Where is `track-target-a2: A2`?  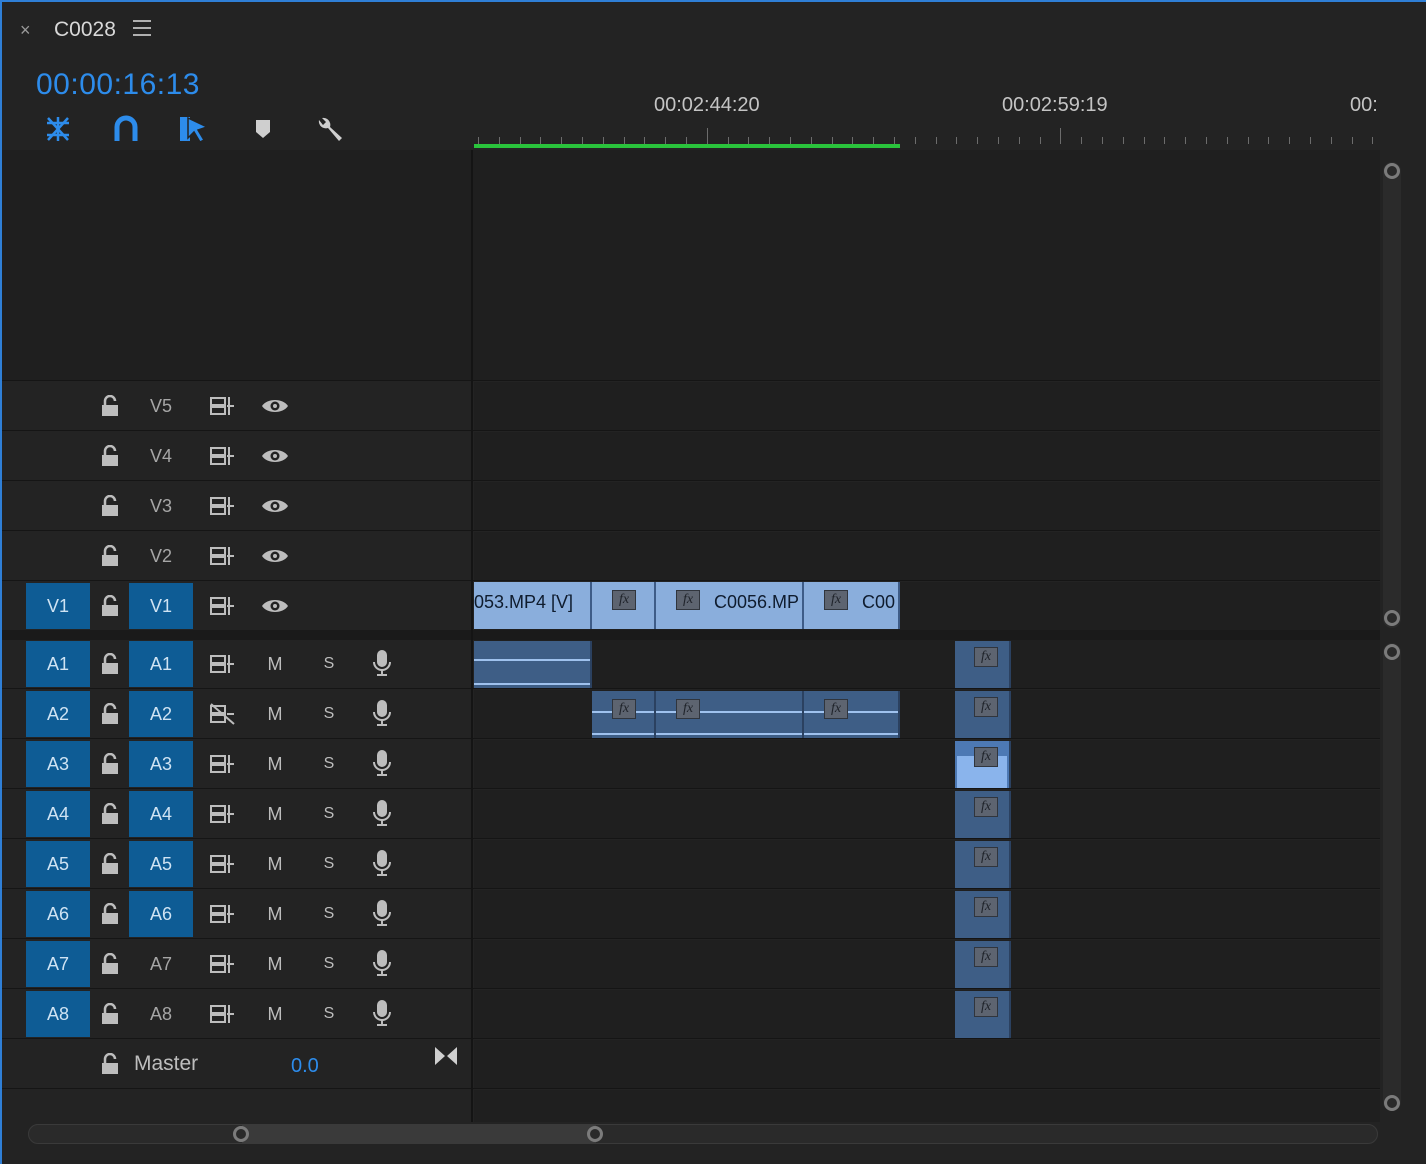 track-target-a2: A2 is located at coordinates (161, 714).